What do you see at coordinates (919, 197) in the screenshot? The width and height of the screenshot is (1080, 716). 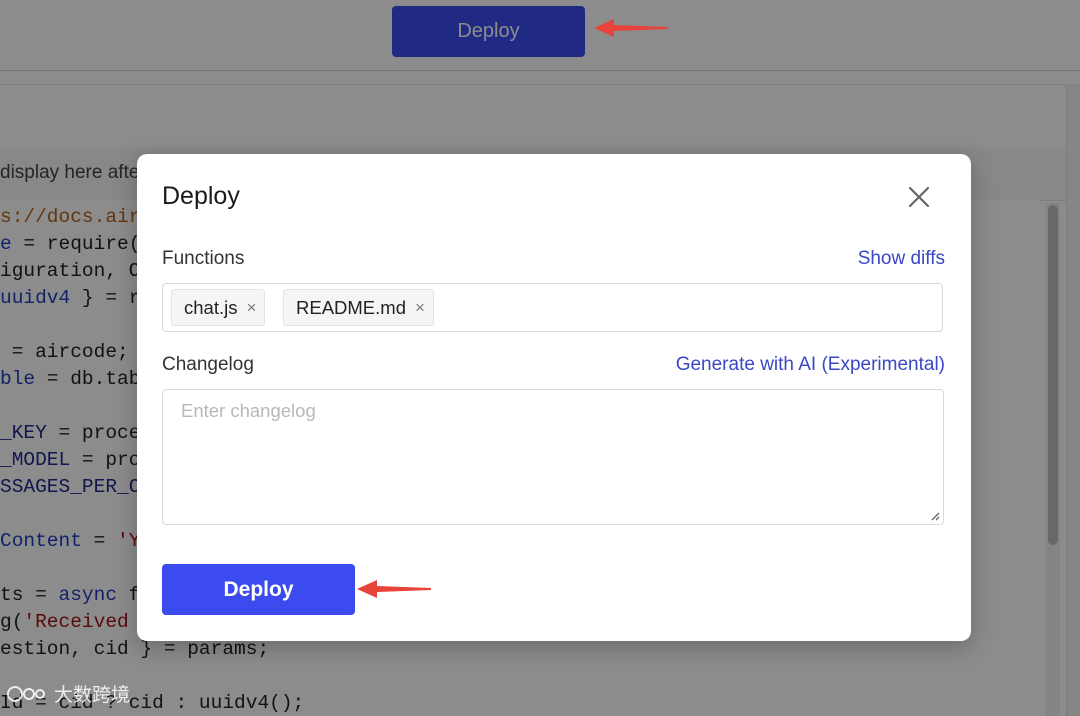 I see `close-icon` at bounding box center [919, 197].